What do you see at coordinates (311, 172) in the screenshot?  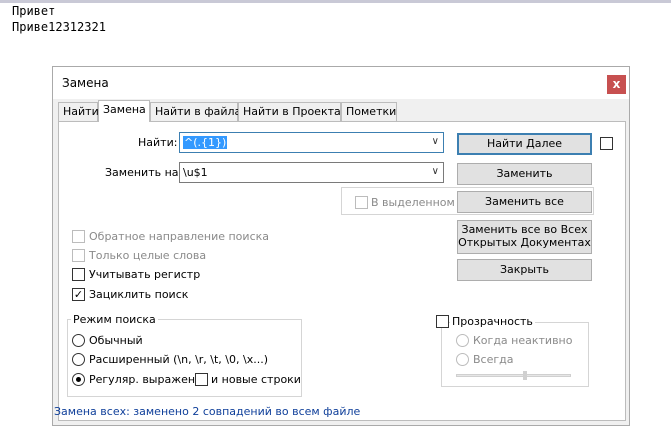 I see `replace-input: \u$1 ∨` at bounding box center [311, 172].